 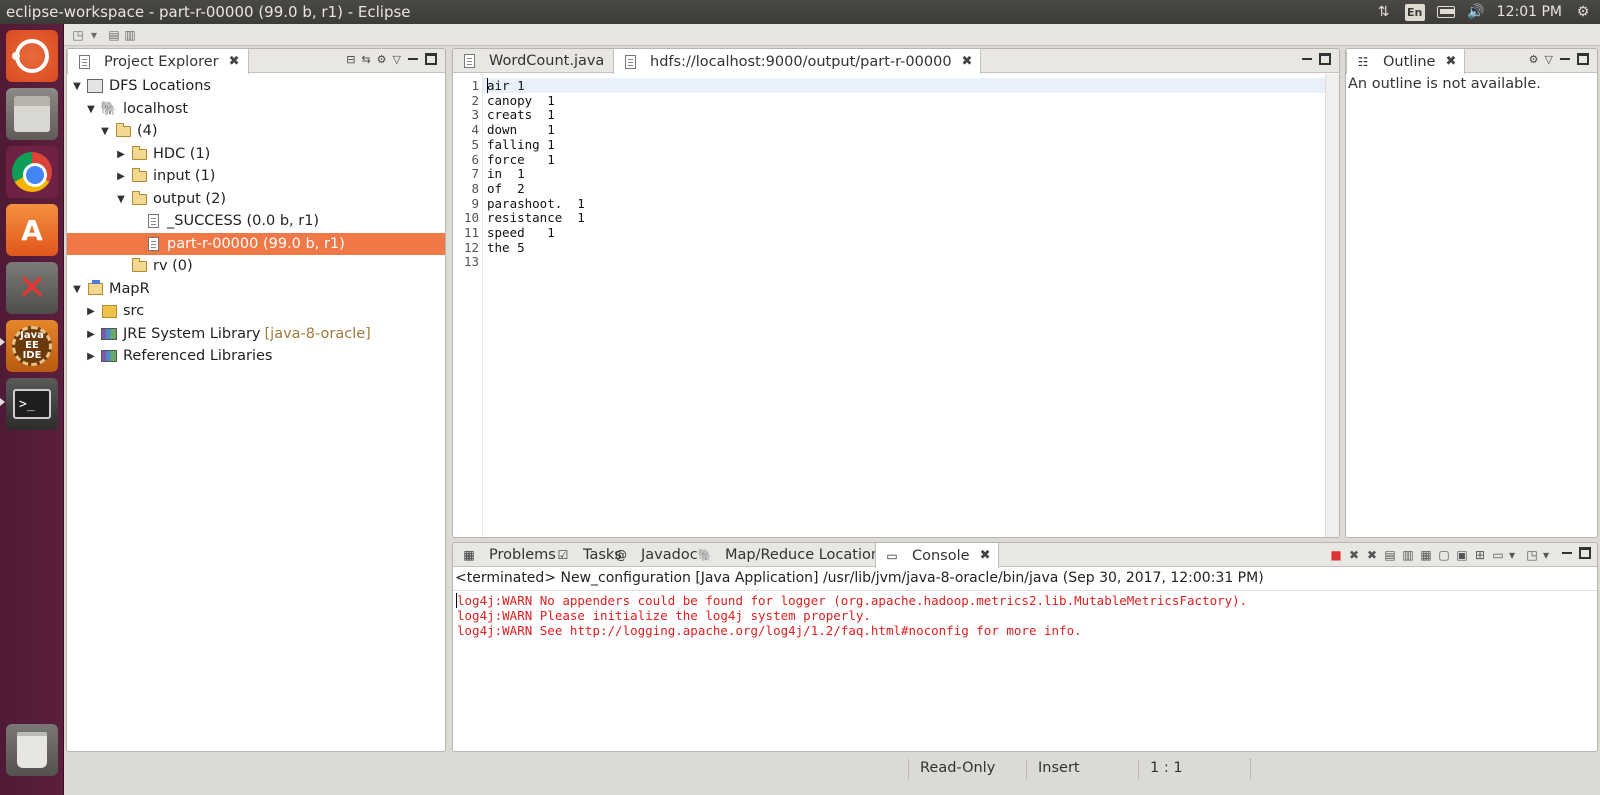 I want to click on save-all-icon: ▥, so click(x=130, y=34).